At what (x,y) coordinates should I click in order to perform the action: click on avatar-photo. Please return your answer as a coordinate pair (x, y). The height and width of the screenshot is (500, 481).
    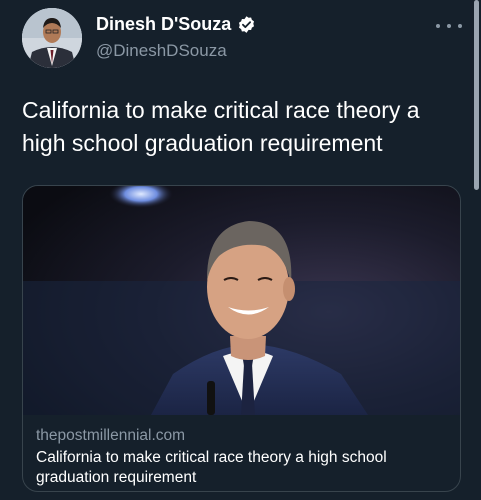
    Looking at the image, I should click on (52, 38).